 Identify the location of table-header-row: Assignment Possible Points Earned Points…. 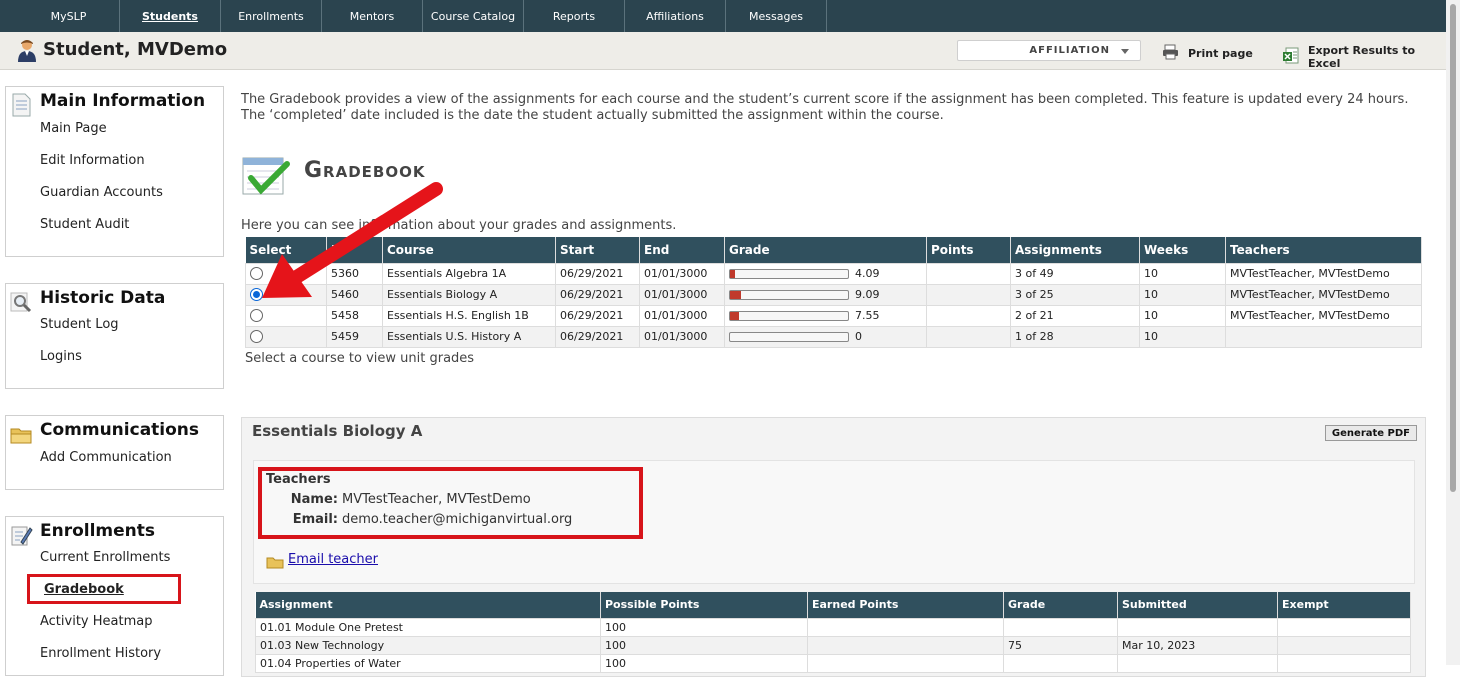
(833, 605).